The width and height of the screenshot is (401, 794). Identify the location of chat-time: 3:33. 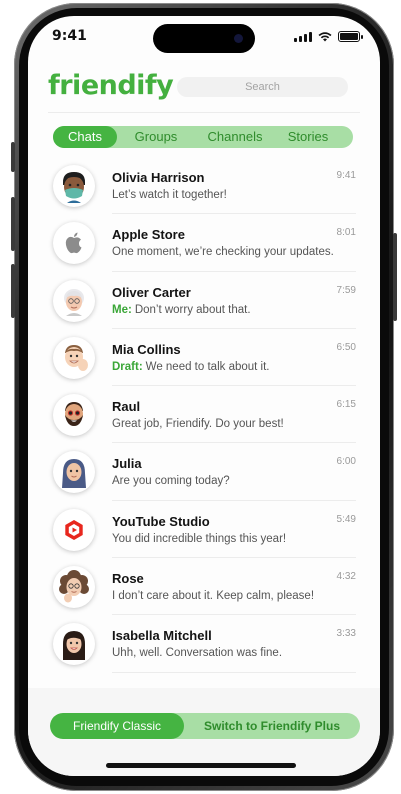
(346, 634).